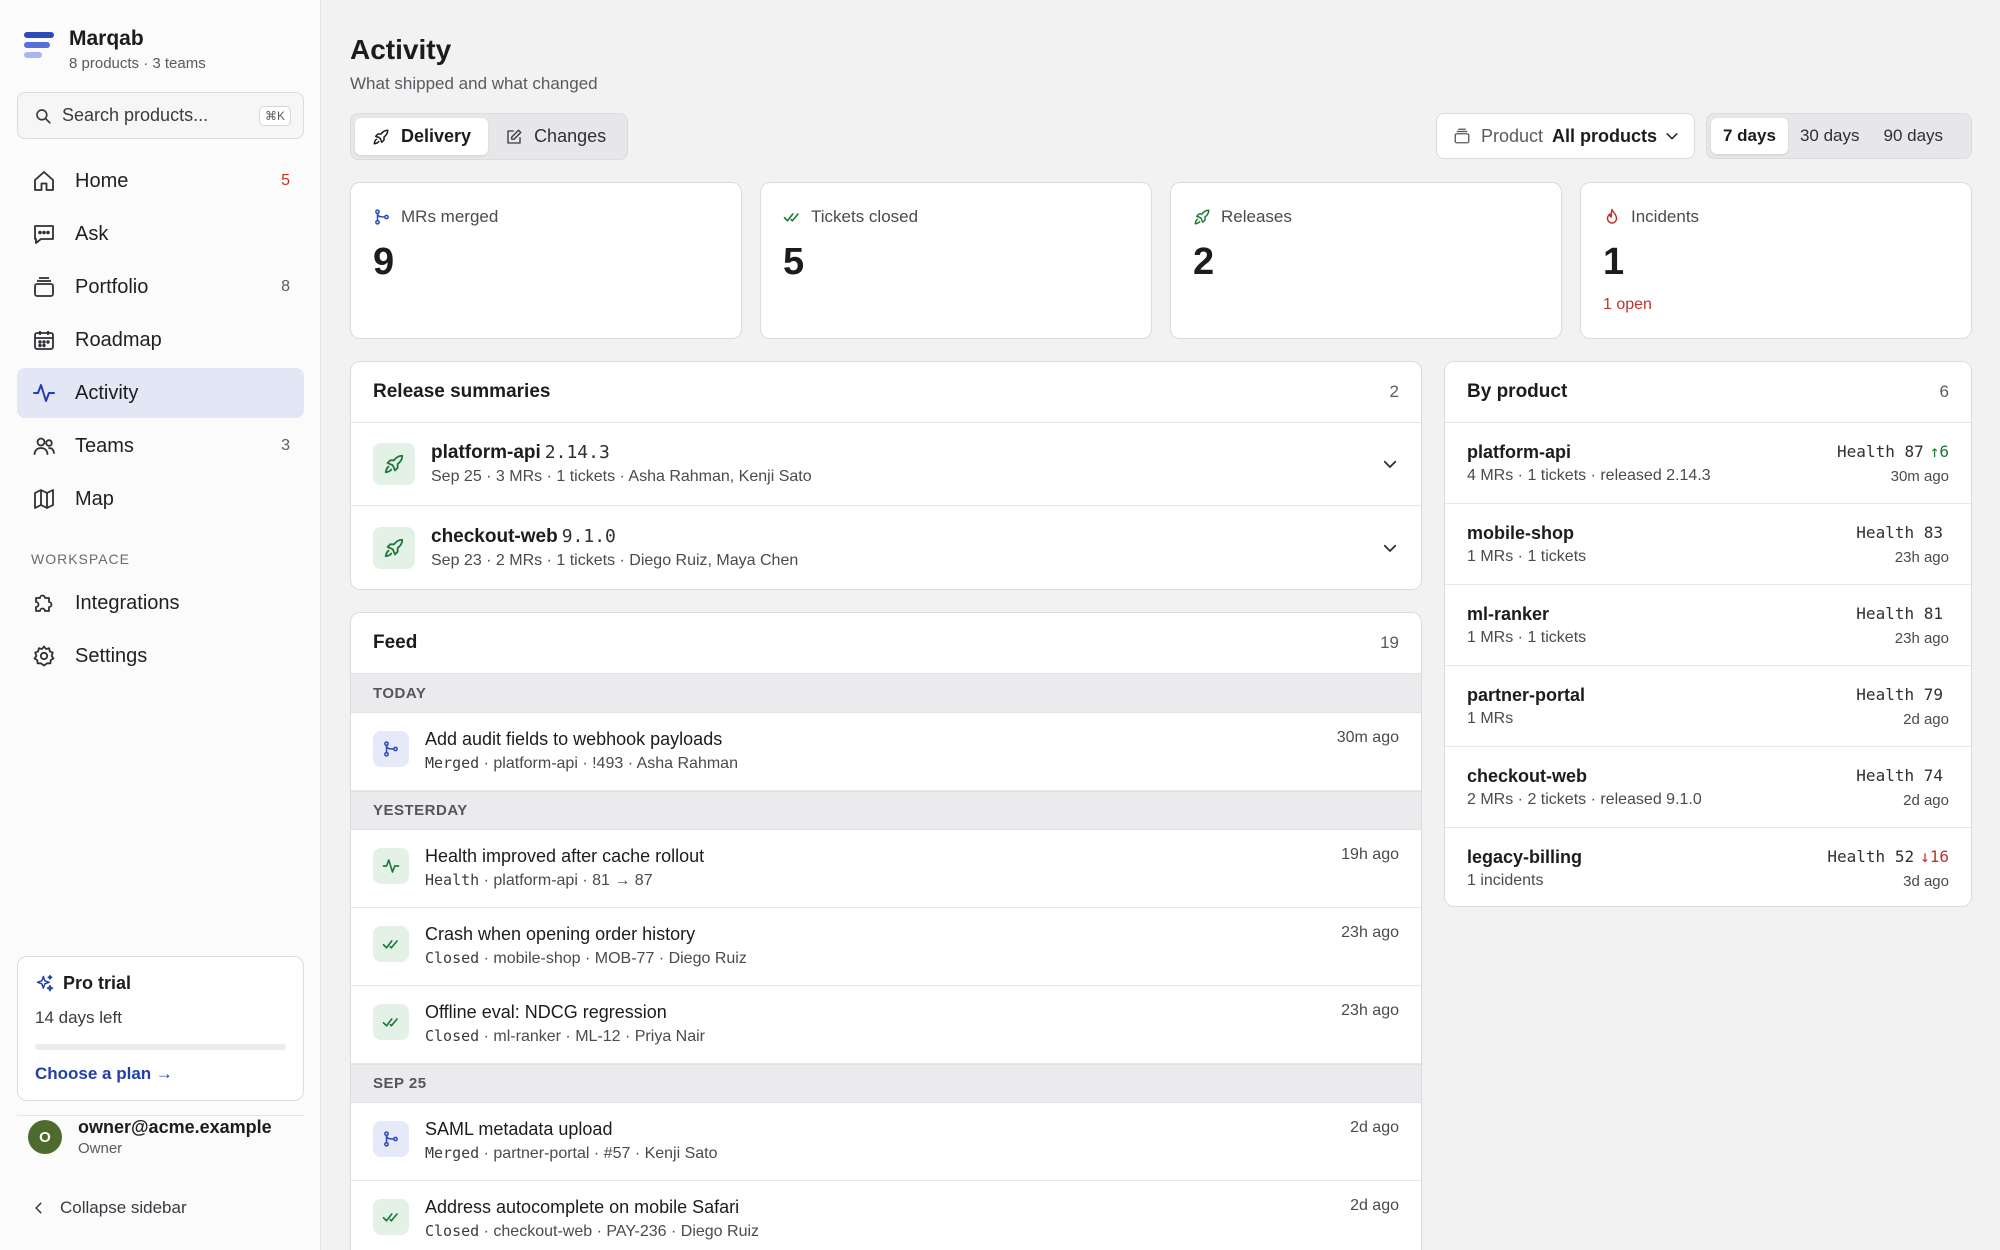 The width and height of the screenshot is (2000, 1250). What do you see at coordinates (1899, 775) in the screenshot?
I see `product-health: Health 74` at bounding box center [1899, 775].